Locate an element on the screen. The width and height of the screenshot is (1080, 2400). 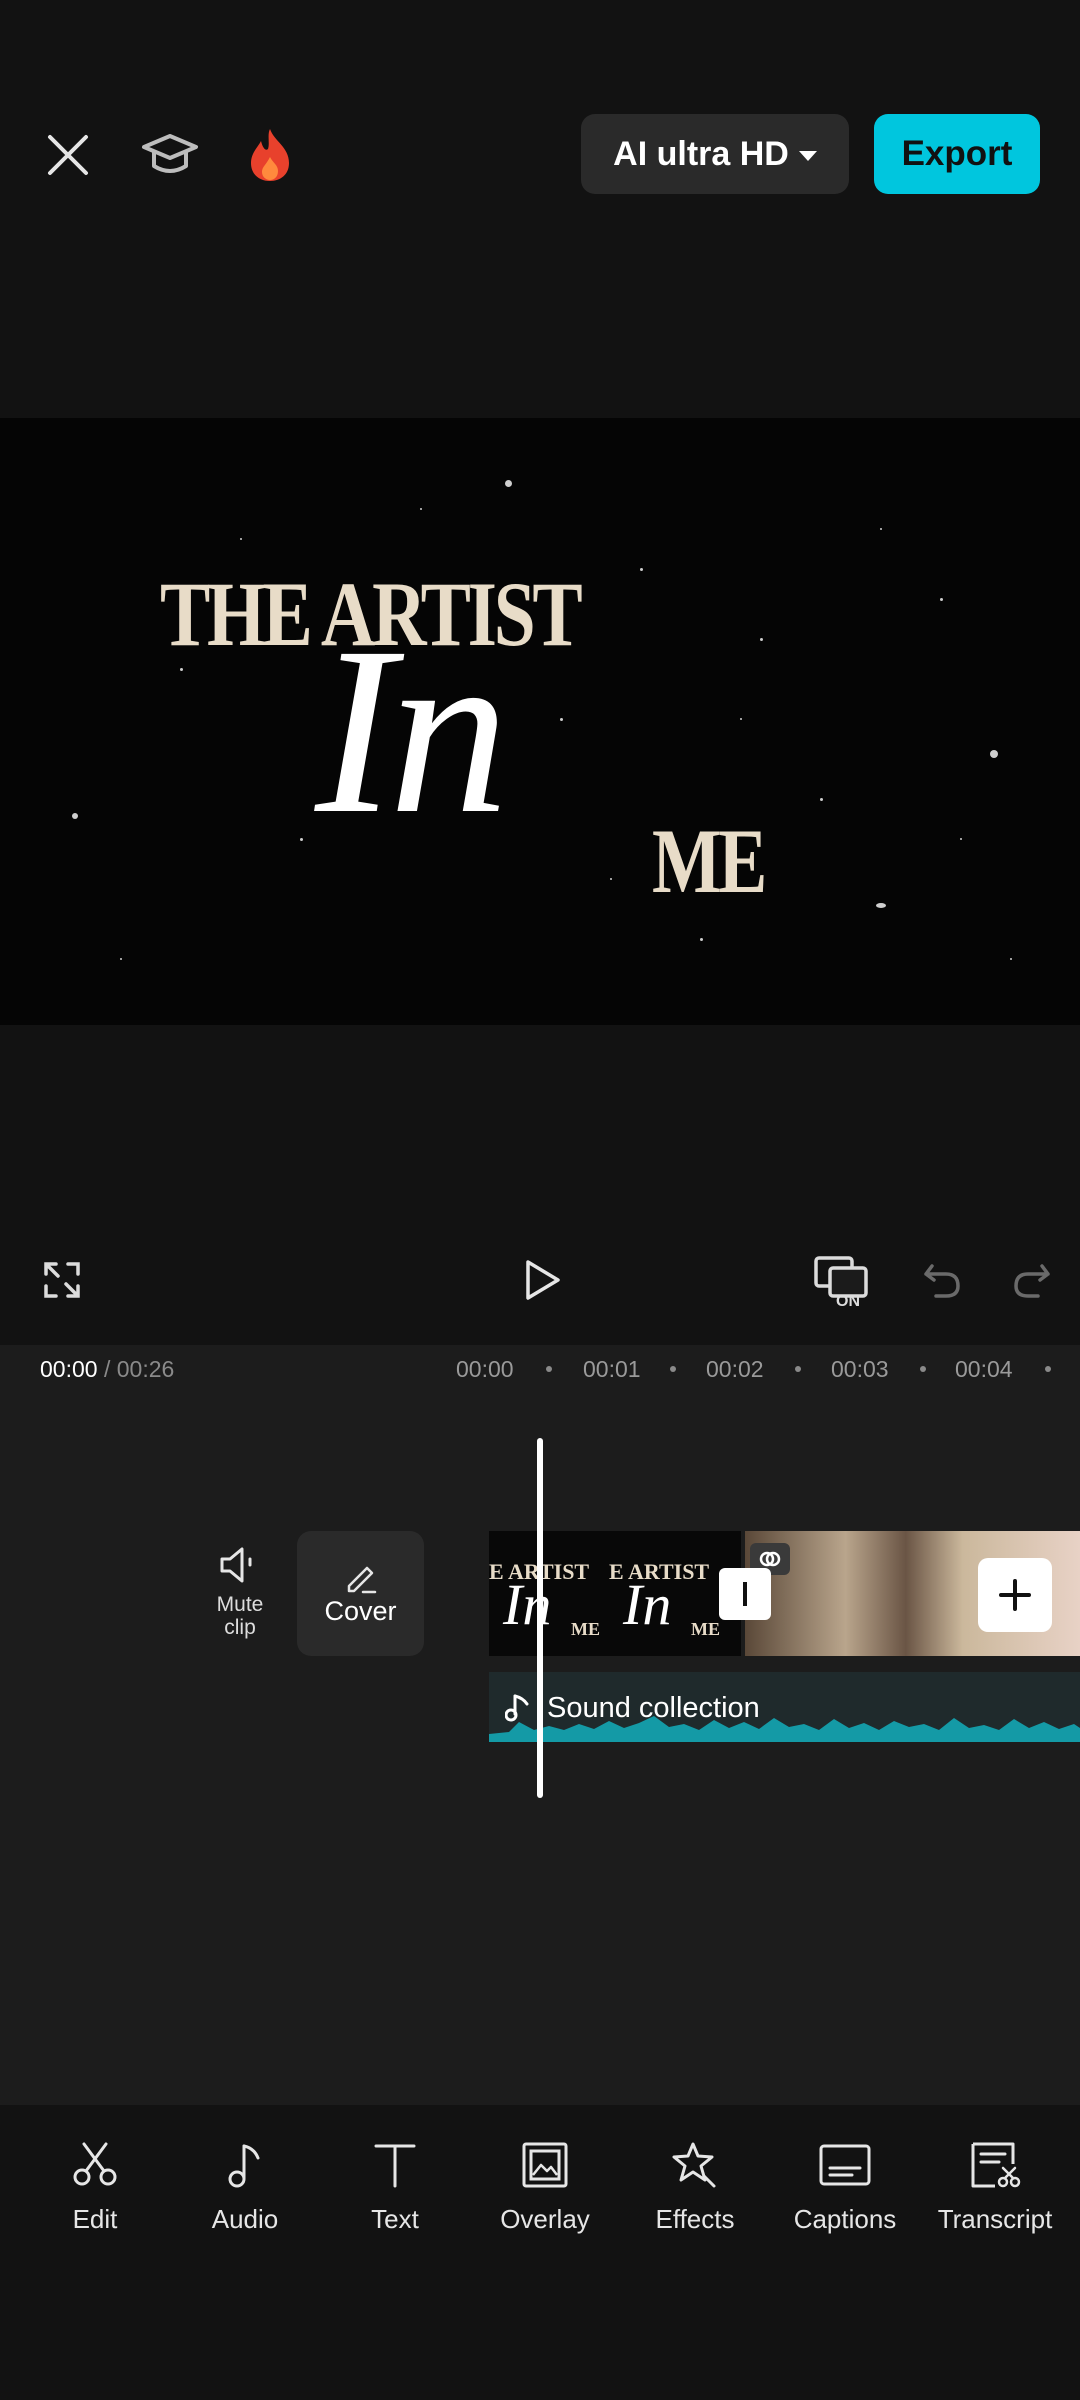
ruler-label: 00:03 is located at coordinates (860, 1369).